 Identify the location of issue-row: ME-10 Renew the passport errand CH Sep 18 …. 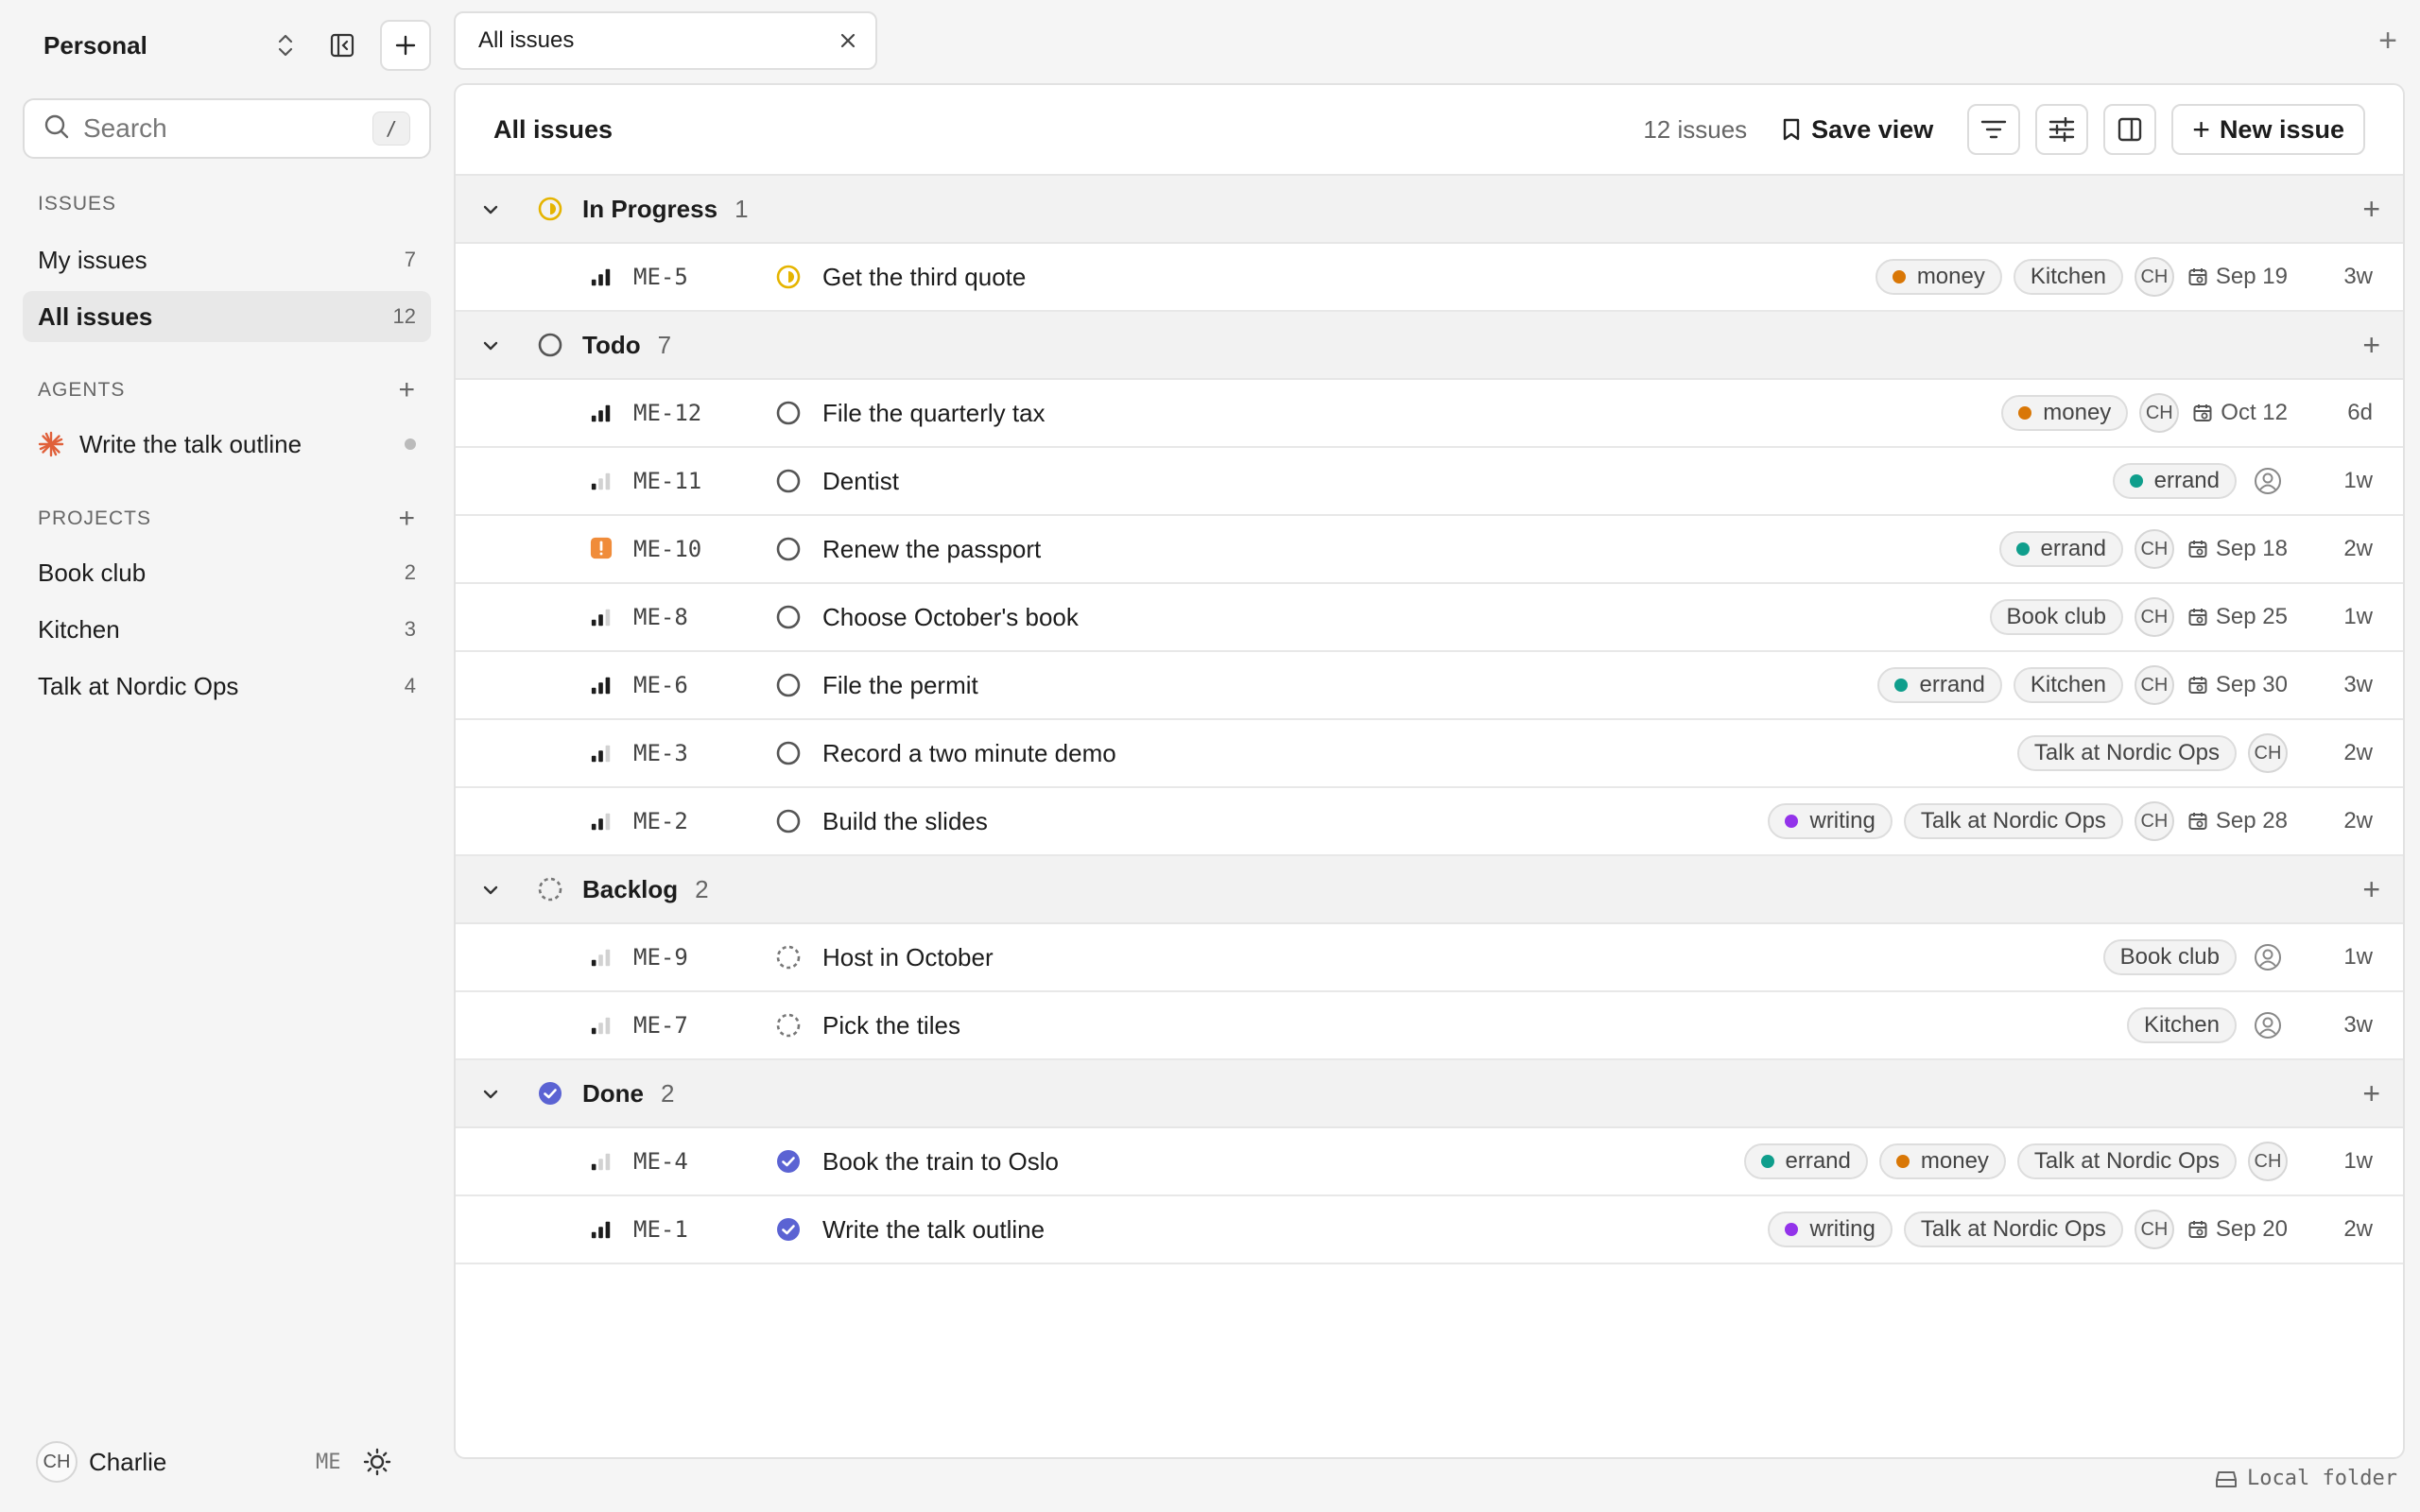
(1430, 550).